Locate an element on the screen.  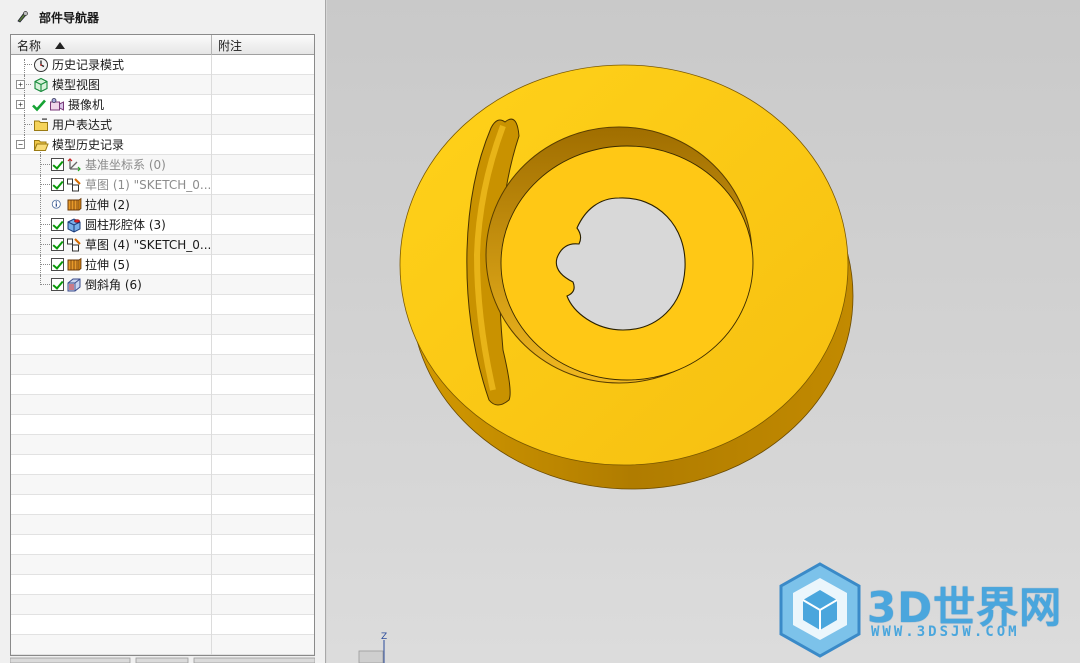
coordinate-triad: Z is located at coordinates (372, 647).